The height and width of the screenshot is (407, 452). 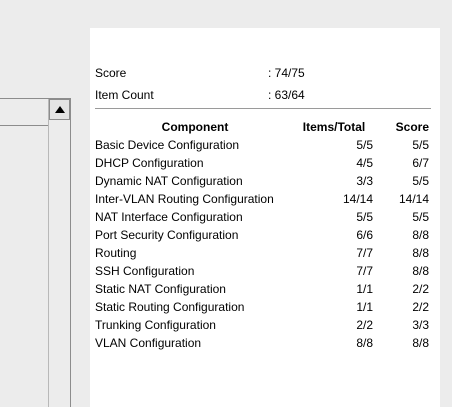 I want to click on top-strip, so click(x=226, y=14).